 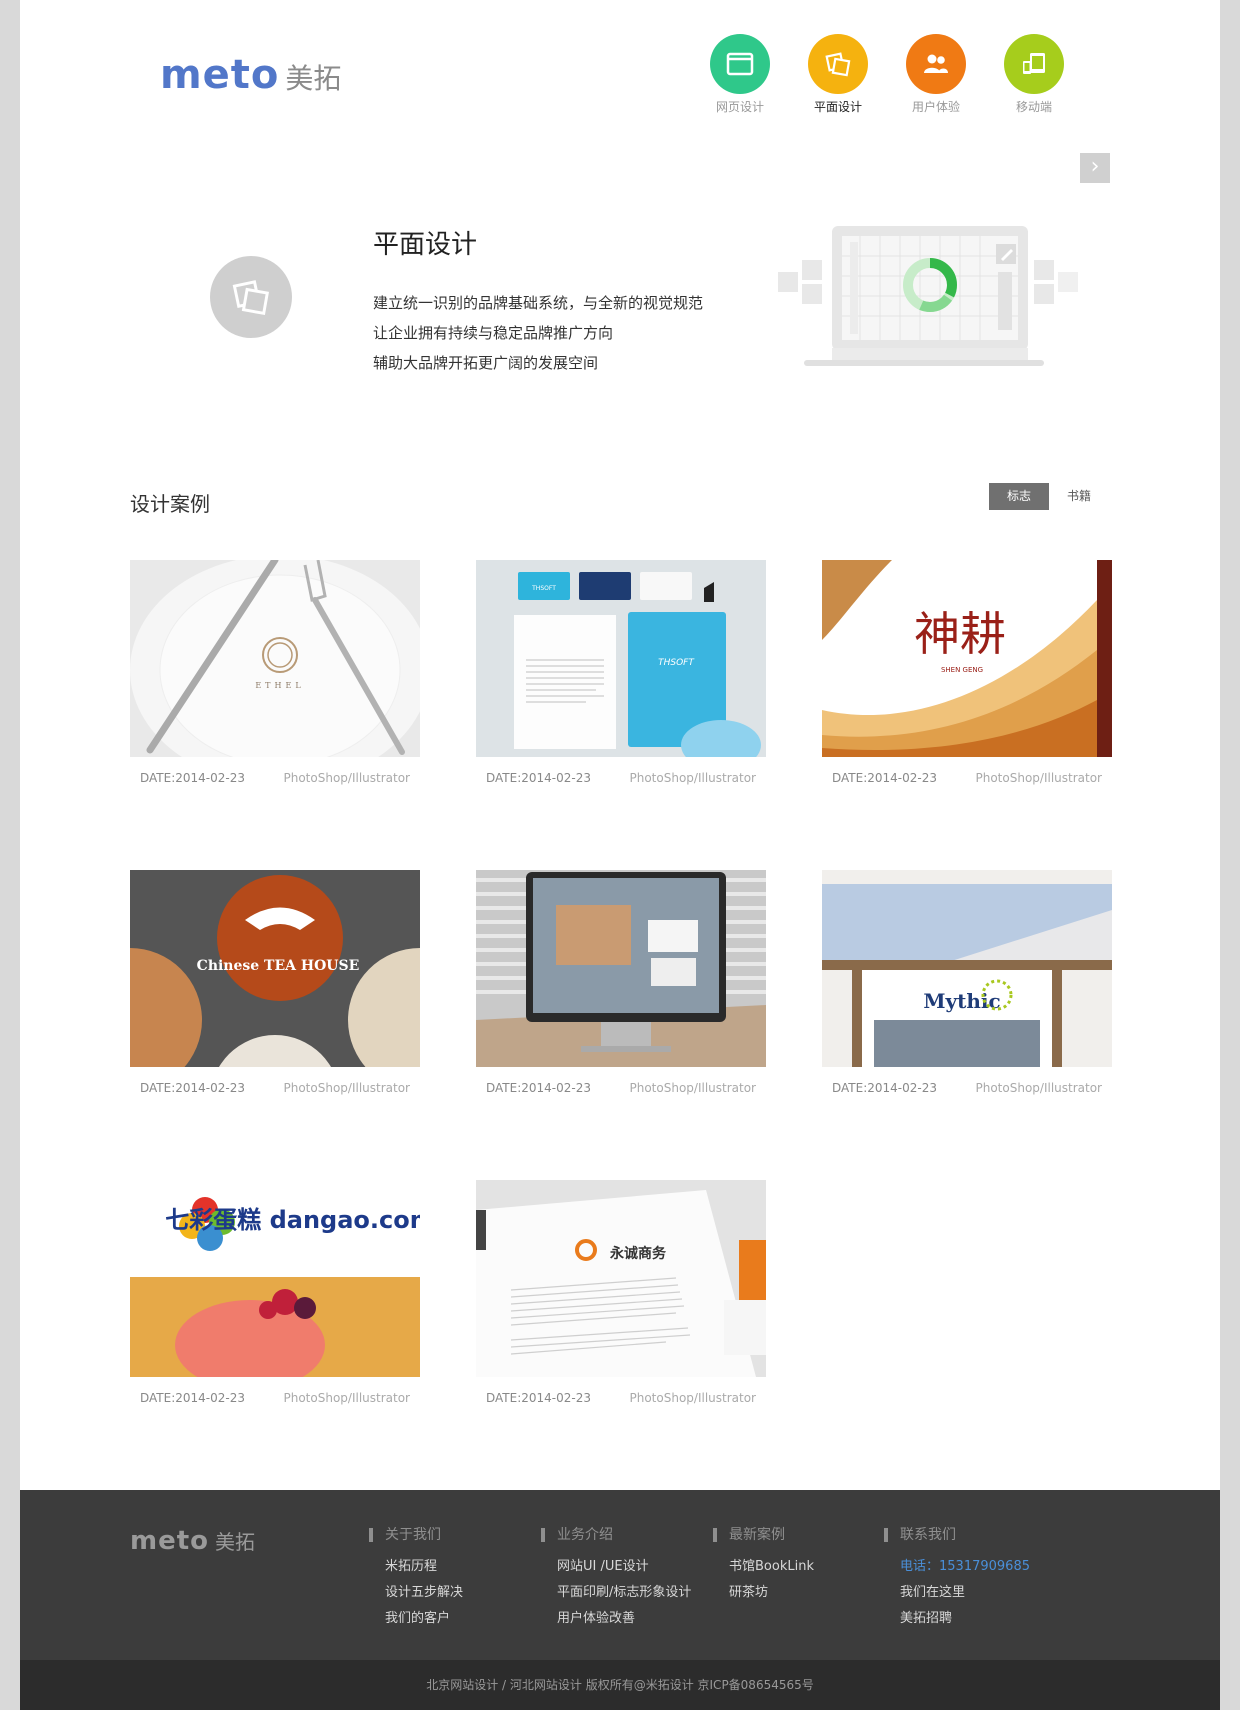 I want to click on footer-col-title: 最新案例, so click(x=763, y=1535).